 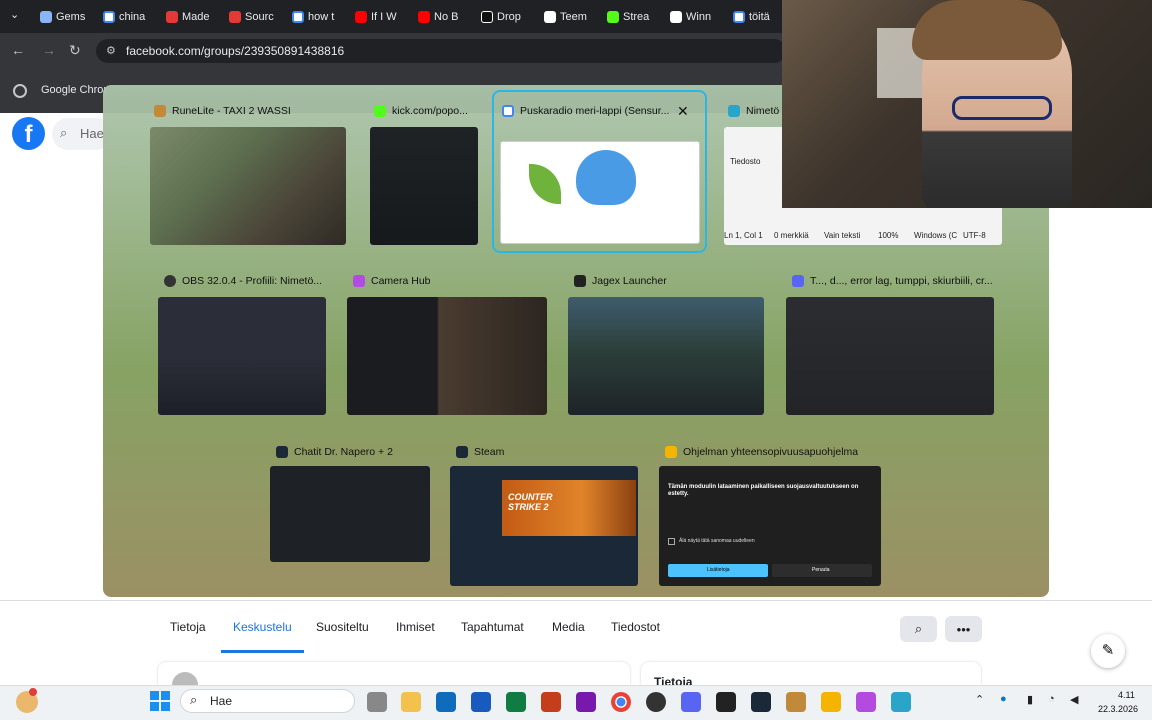 I want to click on kick-icon, so click(x=380, y=111).